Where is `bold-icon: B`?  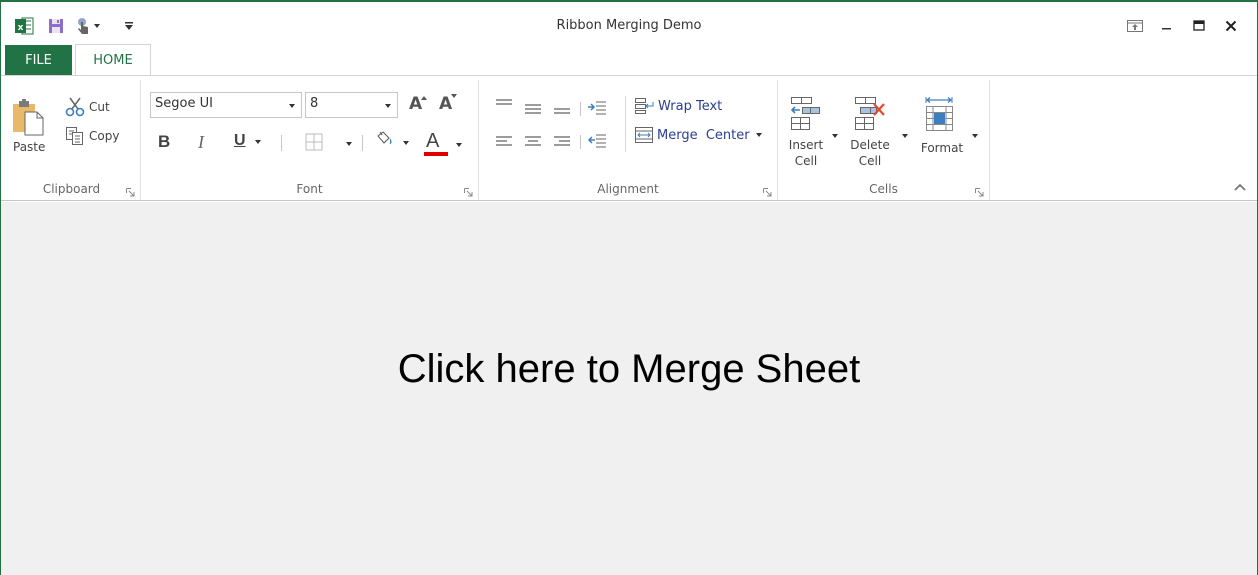
bold-icon: B is located at coordinates (164, 141).